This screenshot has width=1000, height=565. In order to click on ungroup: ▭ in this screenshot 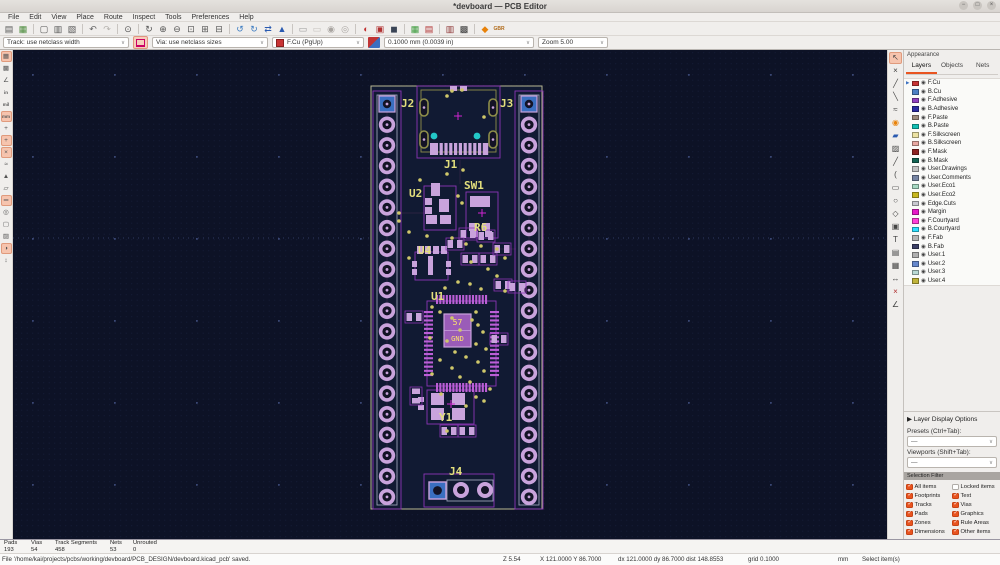, I will do `click(317, 29)`.